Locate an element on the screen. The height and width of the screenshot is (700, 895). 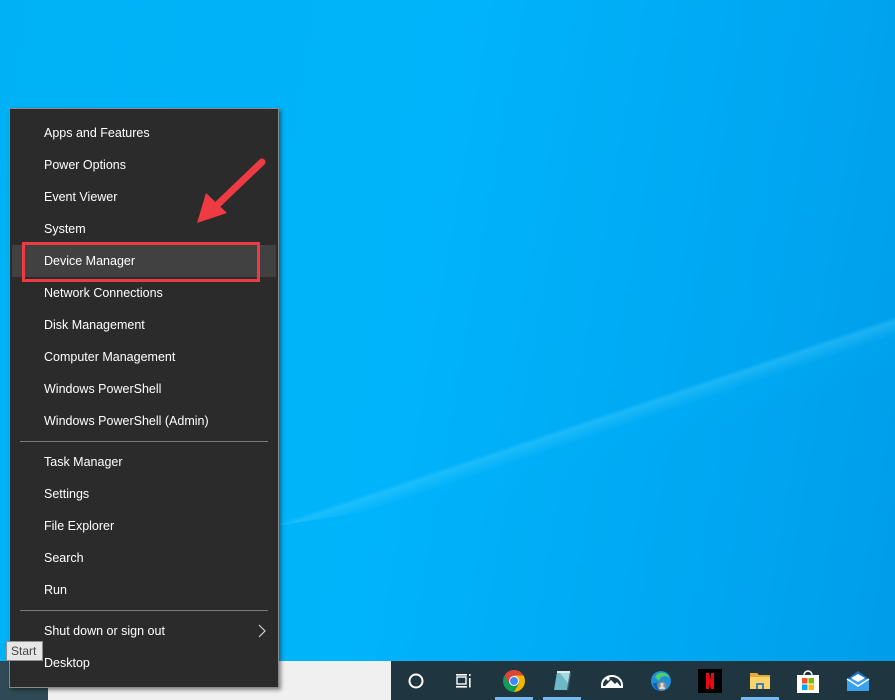
notepad-button is located at coordinates (562, 680).